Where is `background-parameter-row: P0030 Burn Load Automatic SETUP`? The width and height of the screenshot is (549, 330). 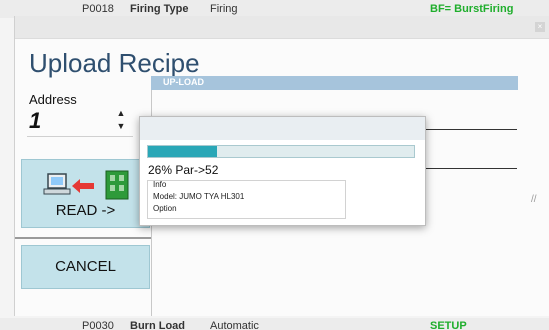 background-parameter-row: P0030 Burn Load Automatic SETUP is located at coordinates (274, 324).